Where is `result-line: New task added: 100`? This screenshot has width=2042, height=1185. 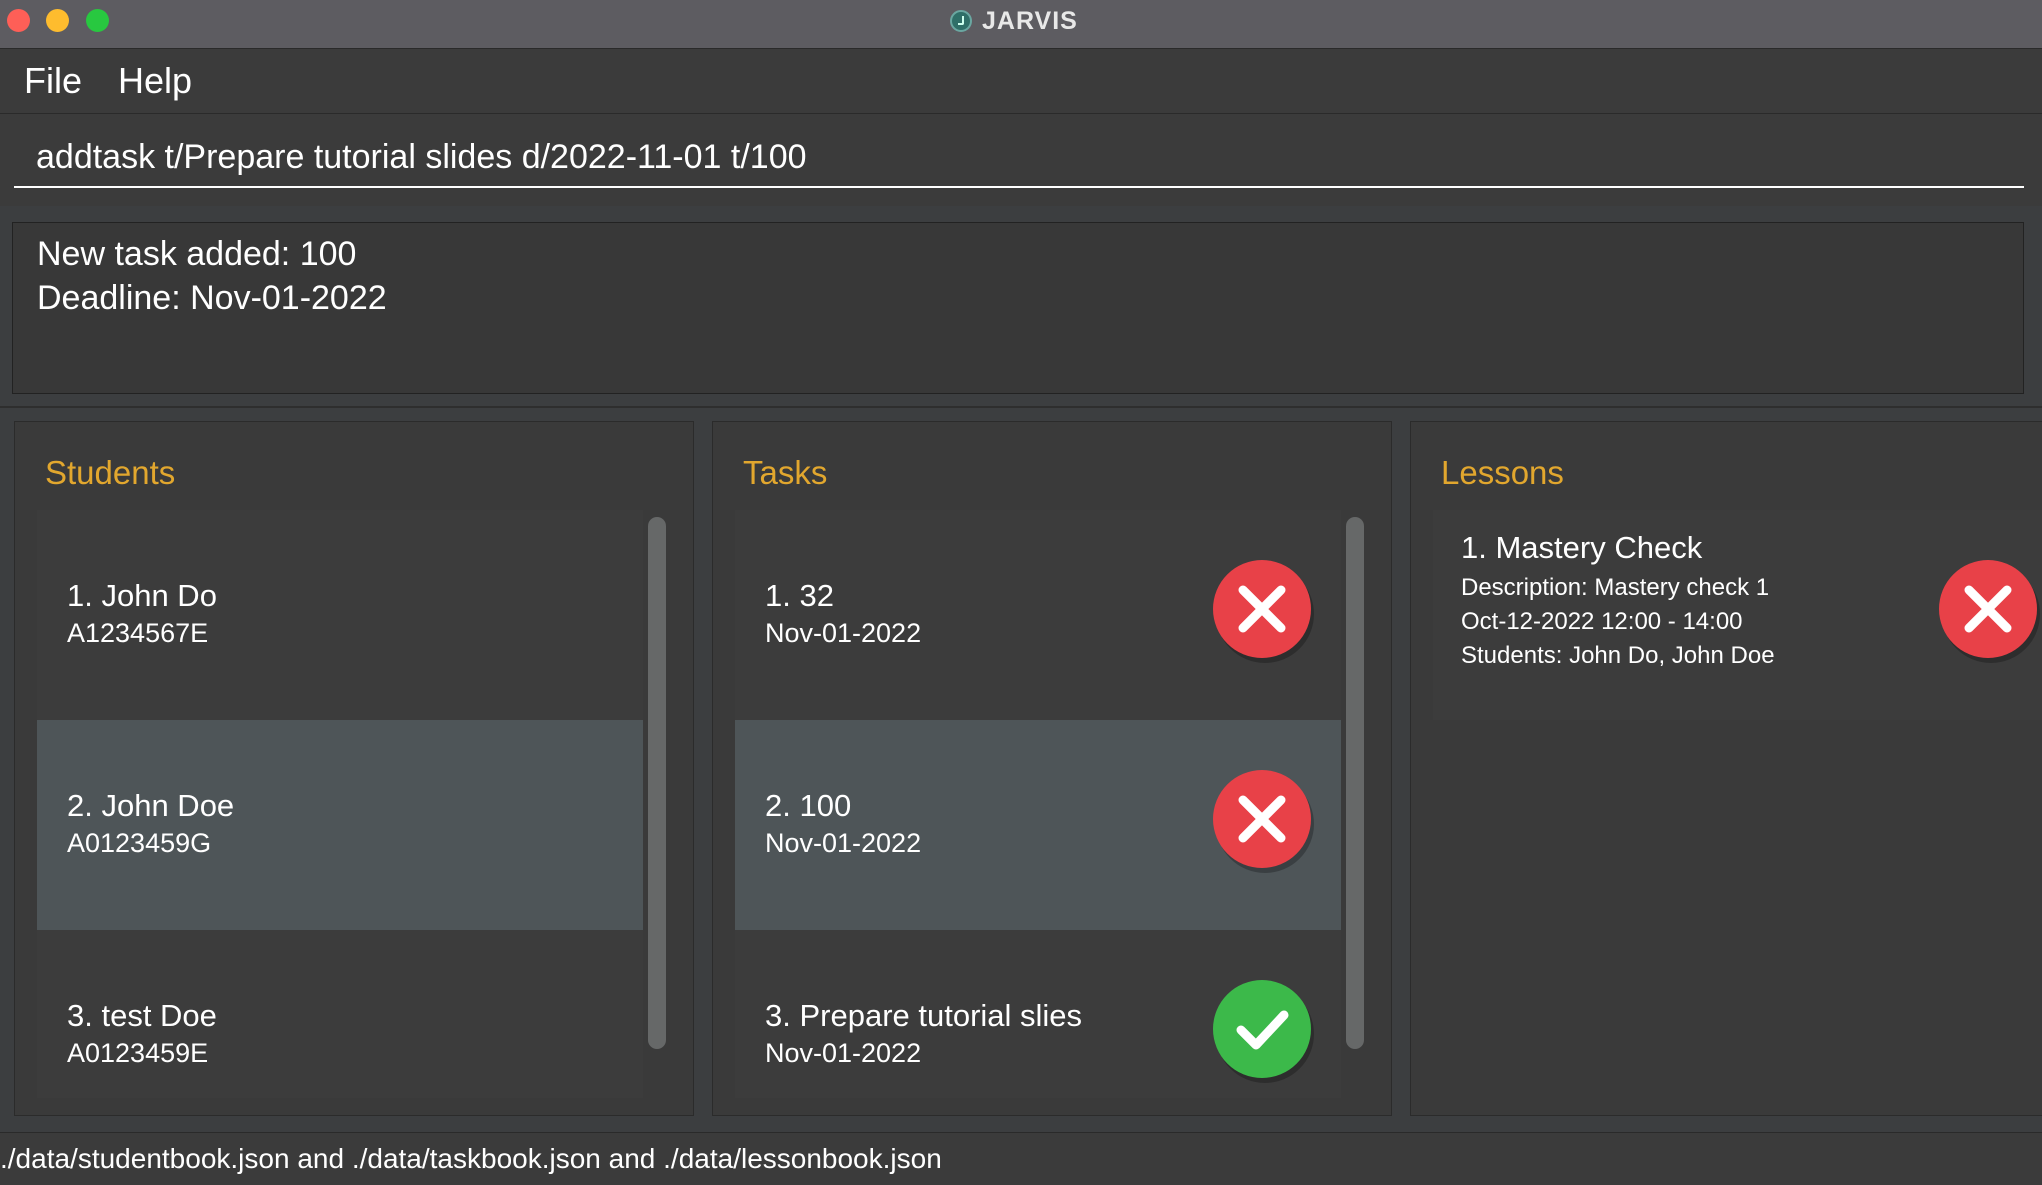
result-line: New task added: 100 is located at coordinates (197, 254).